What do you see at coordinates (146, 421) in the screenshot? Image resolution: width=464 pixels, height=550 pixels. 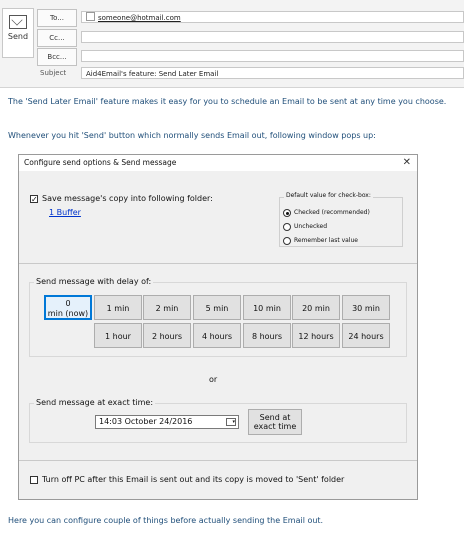 I see `exact-datetime-value: 14:03 October 24/2016` at bounding box center [146, 421].